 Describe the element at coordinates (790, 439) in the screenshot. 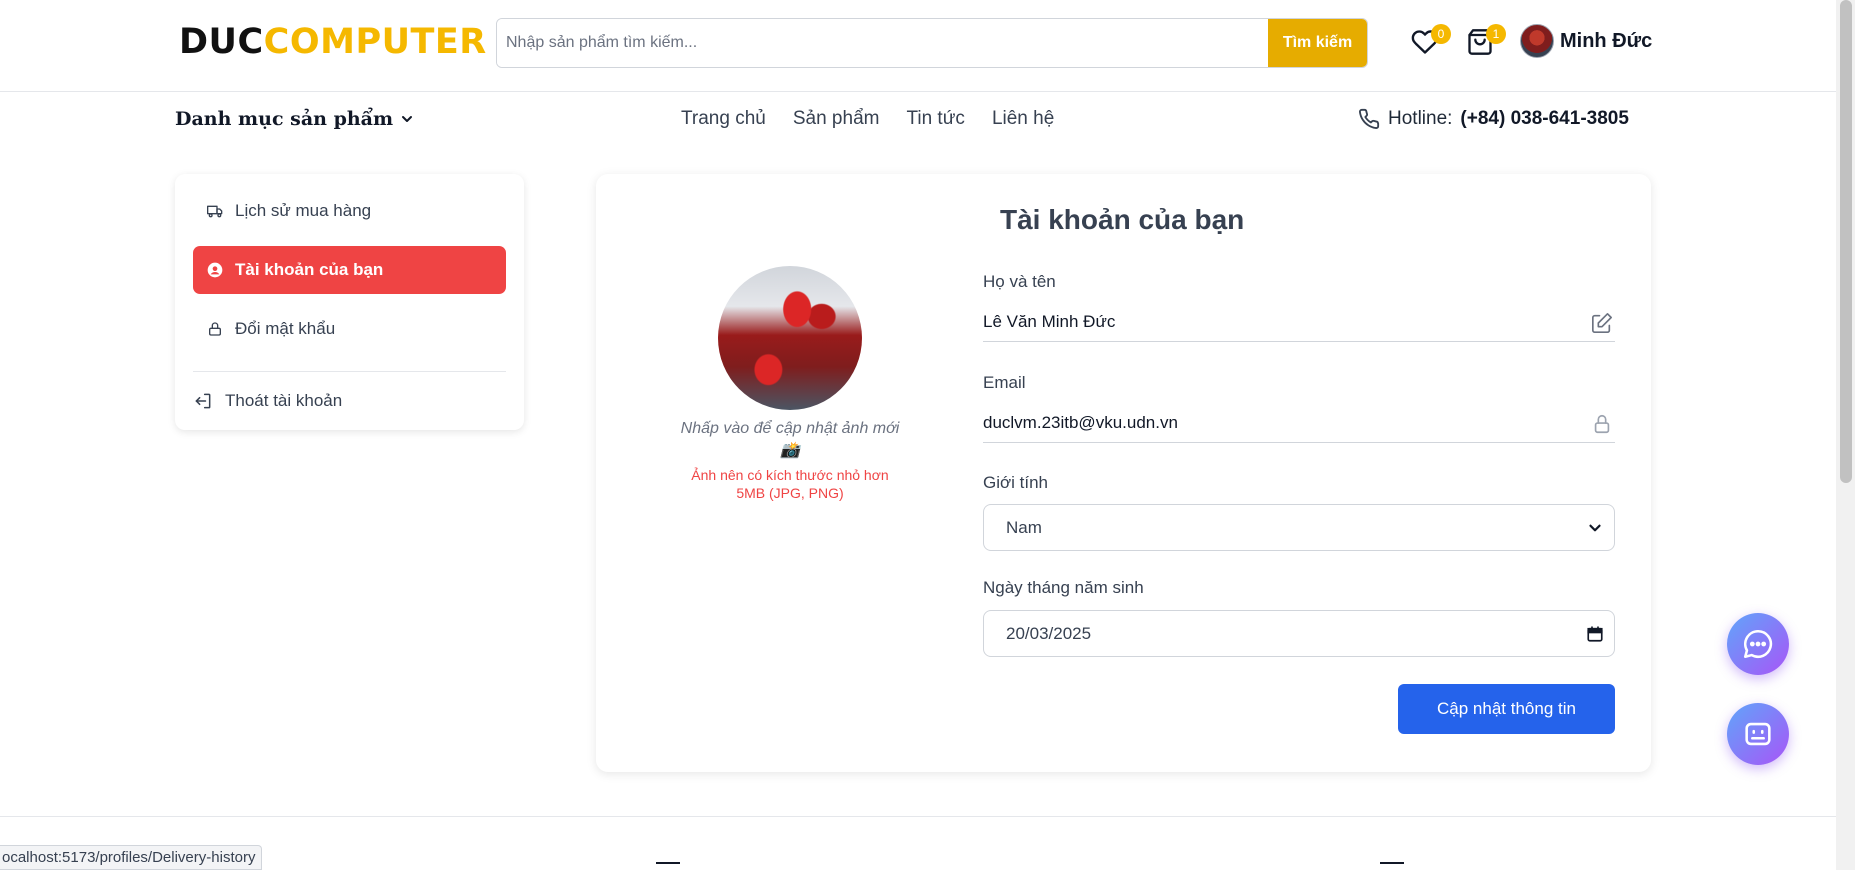

I see `avatar-upload-hint: Nhấp vào để cập nhật ảnh mới 📸` at that location.